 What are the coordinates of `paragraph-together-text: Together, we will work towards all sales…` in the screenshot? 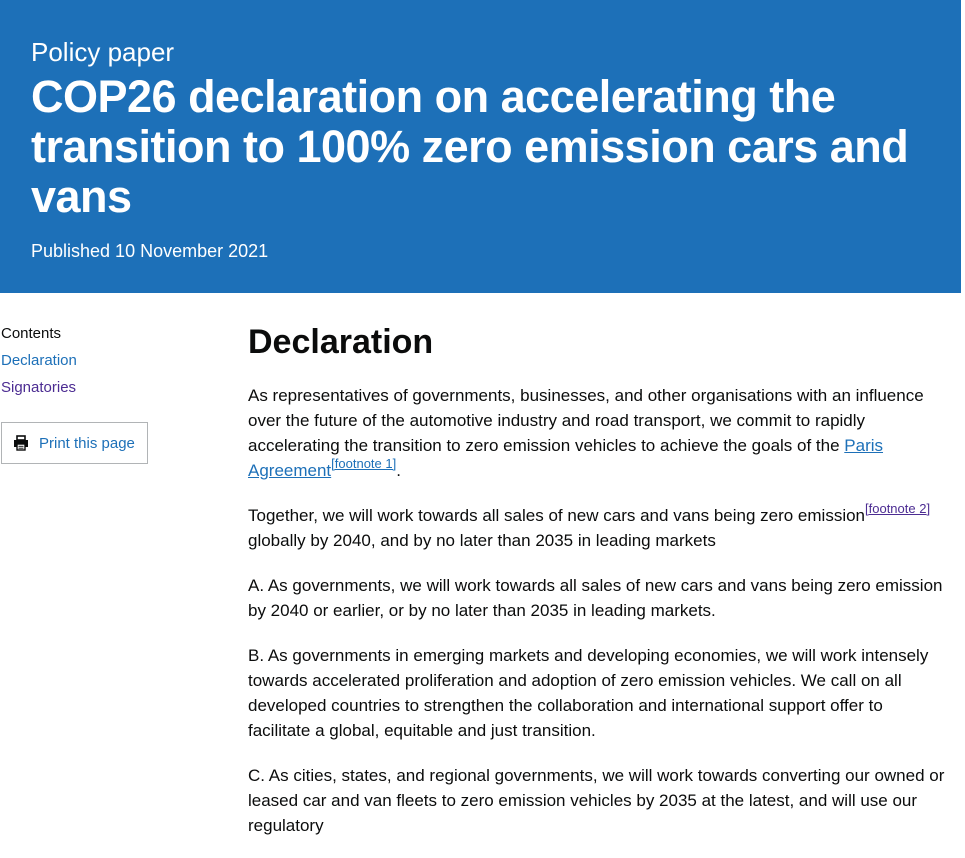 It's located at (557, 515).